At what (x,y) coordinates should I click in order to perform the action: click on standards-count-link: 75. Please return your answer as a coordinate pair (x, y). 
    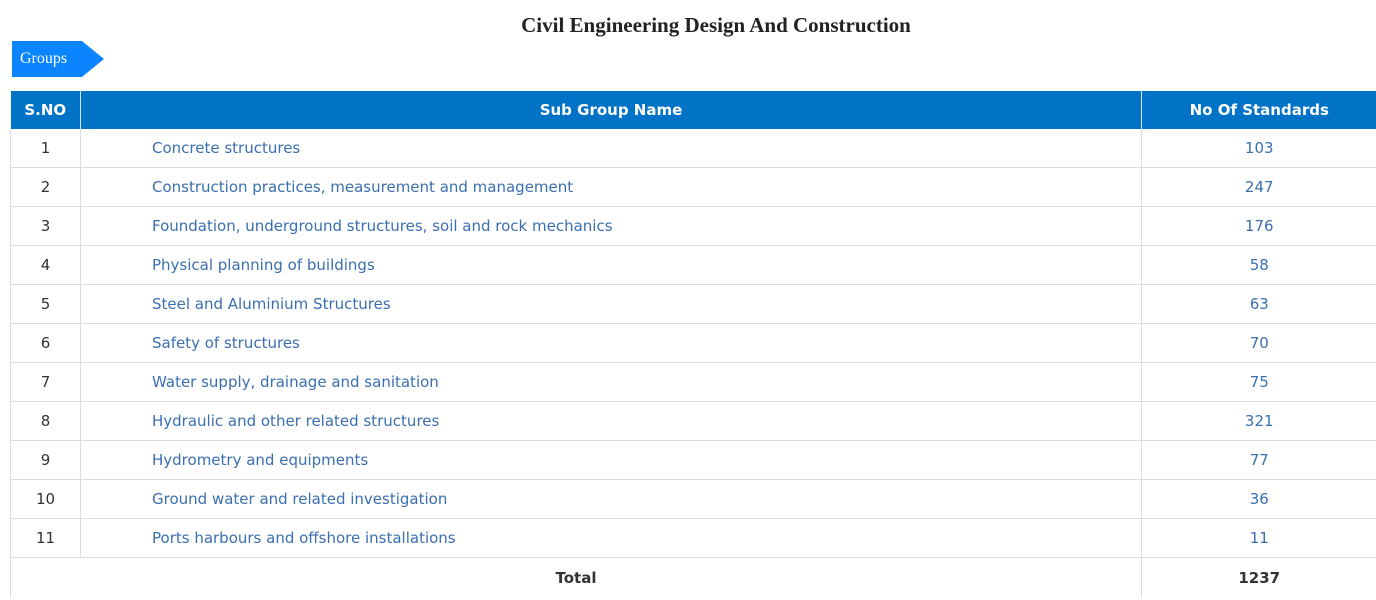
    Looking at the image, I should click on (1259, 382).